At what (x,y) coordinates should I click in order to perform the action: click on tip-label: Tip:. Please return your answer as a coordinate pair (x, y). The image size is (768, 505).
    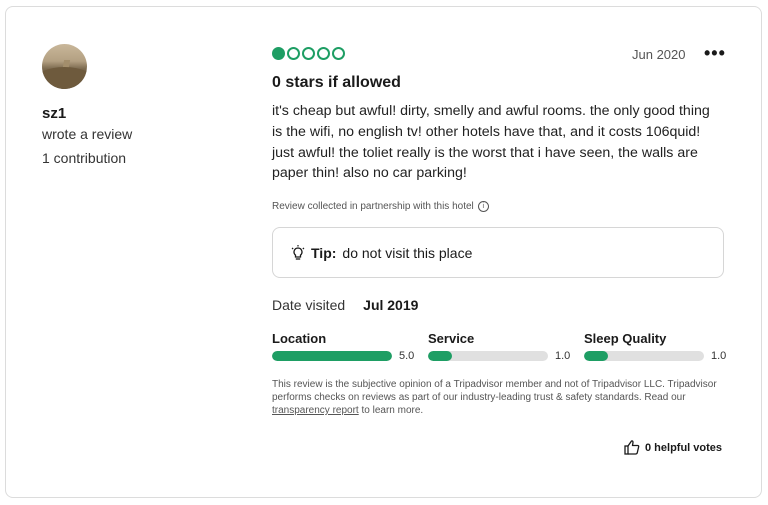
    Looking at the image, I should click on (324, 252).